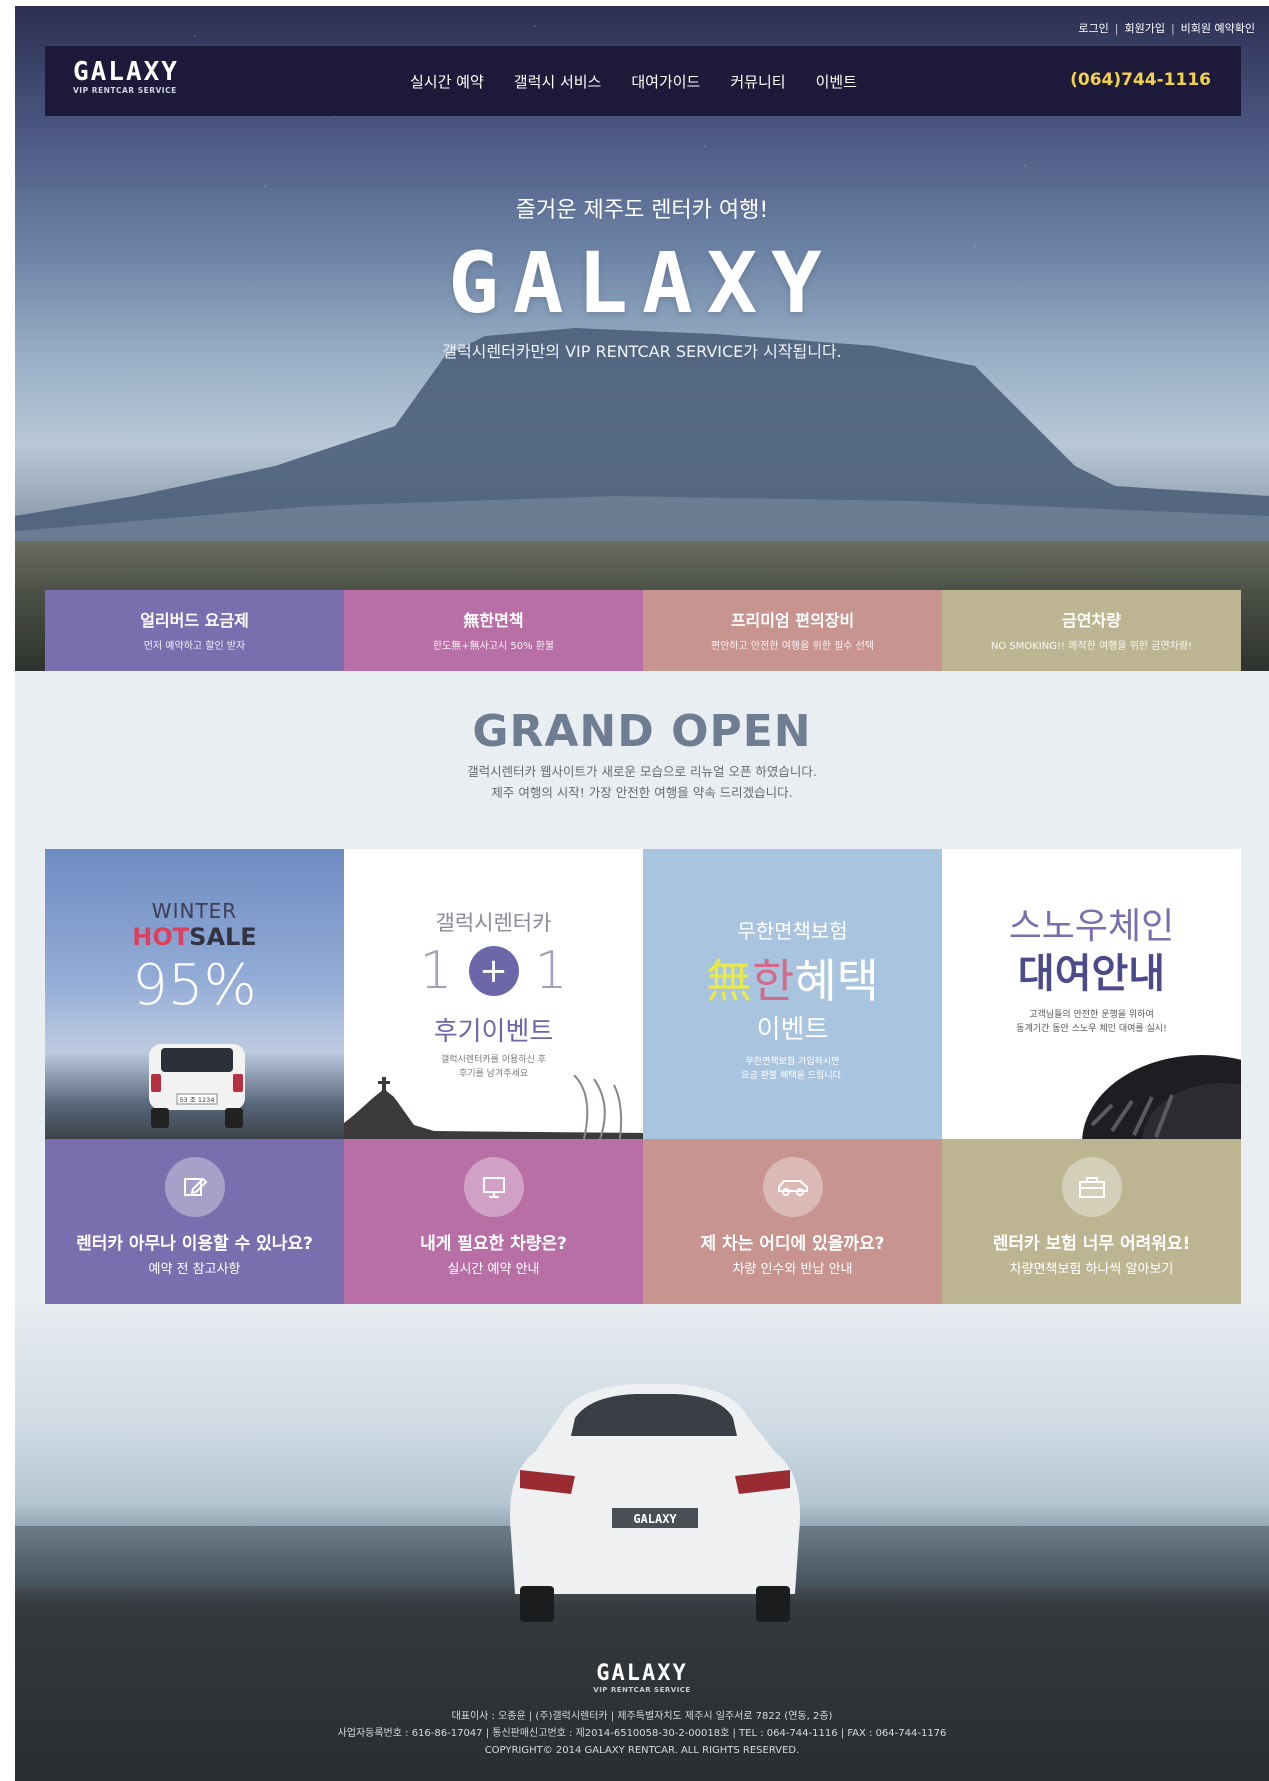 The width and height of the screenshot is (1269, 1781). What do you see at coordinates (493, 1060) in the screenshot?
I see `banner-review-desc-1: 갤럭시렌터카를 이용하신 후` at bounding box center [493, 1060].